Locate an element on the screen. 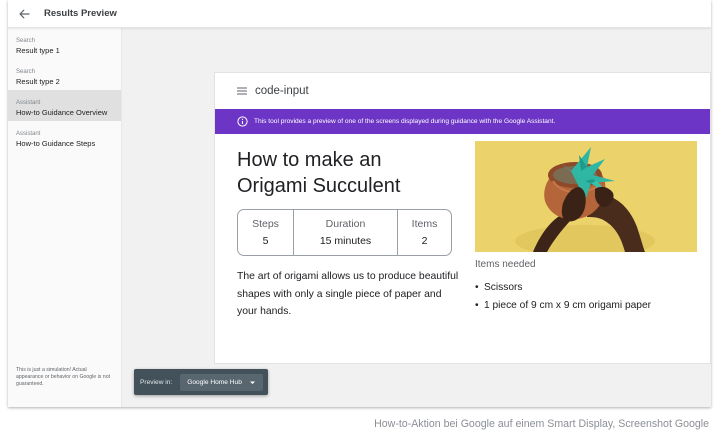 The image size is (723, 440). sidebar-item-label: How-to Guidance Steps is located at coordinates (56, 143).